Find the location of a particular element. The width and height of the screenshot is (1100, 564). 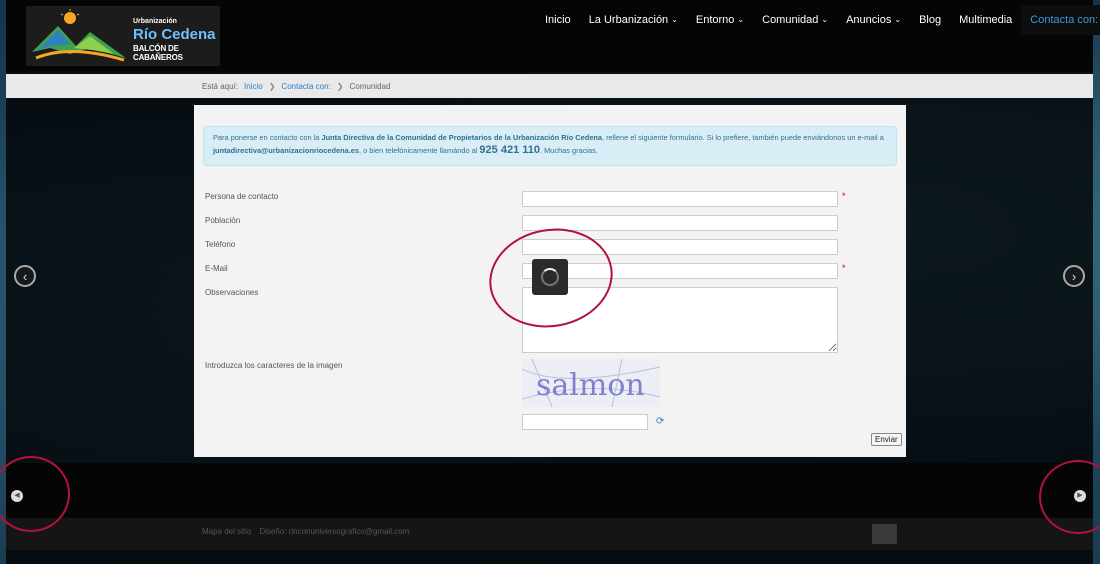

prev-arrow-button: ‹ is located at coordinates (25, 276).